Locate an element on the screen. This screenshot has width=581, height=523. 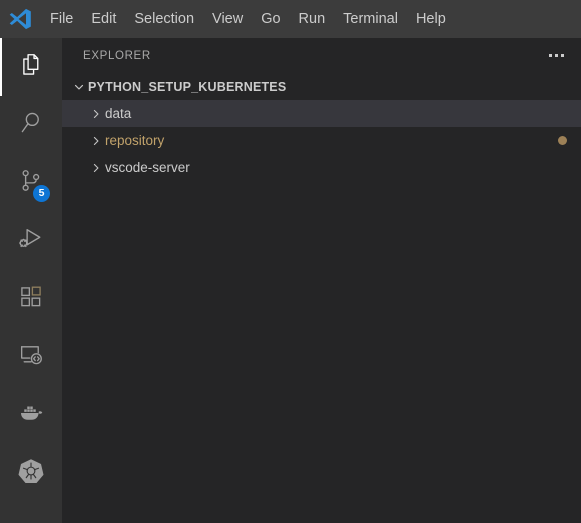
explorer-header: EXPLORER is located at coordinates (321, 55).